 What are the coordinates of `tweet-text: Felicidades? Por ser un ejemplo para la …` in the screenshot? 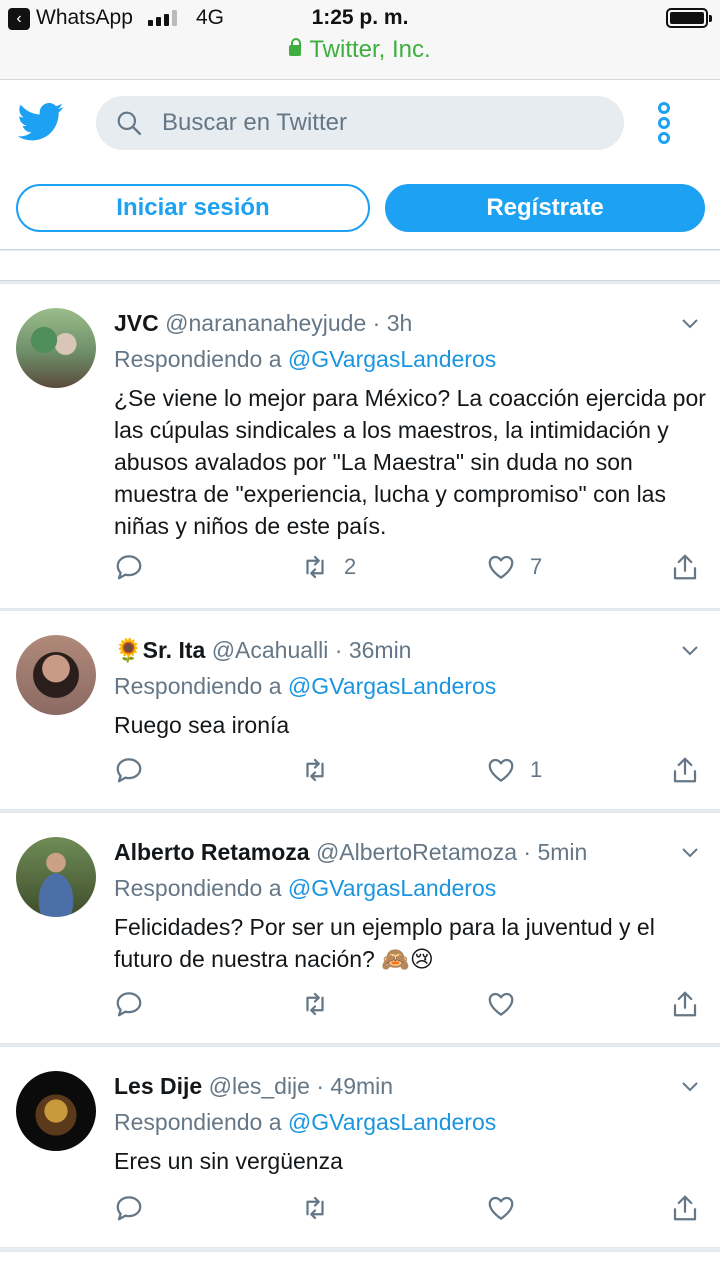 It's located at (384, 943).